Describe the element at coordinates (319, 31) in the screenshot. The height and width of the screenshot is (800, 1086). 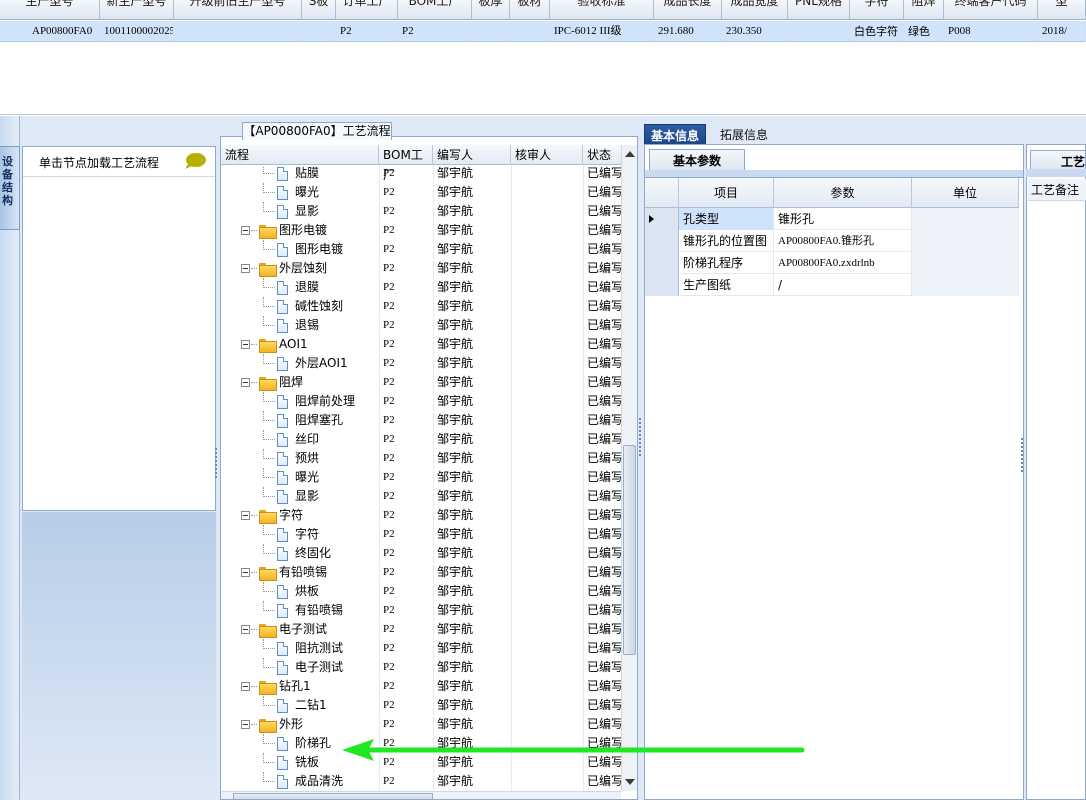
I see `cell-s-board` at that location.